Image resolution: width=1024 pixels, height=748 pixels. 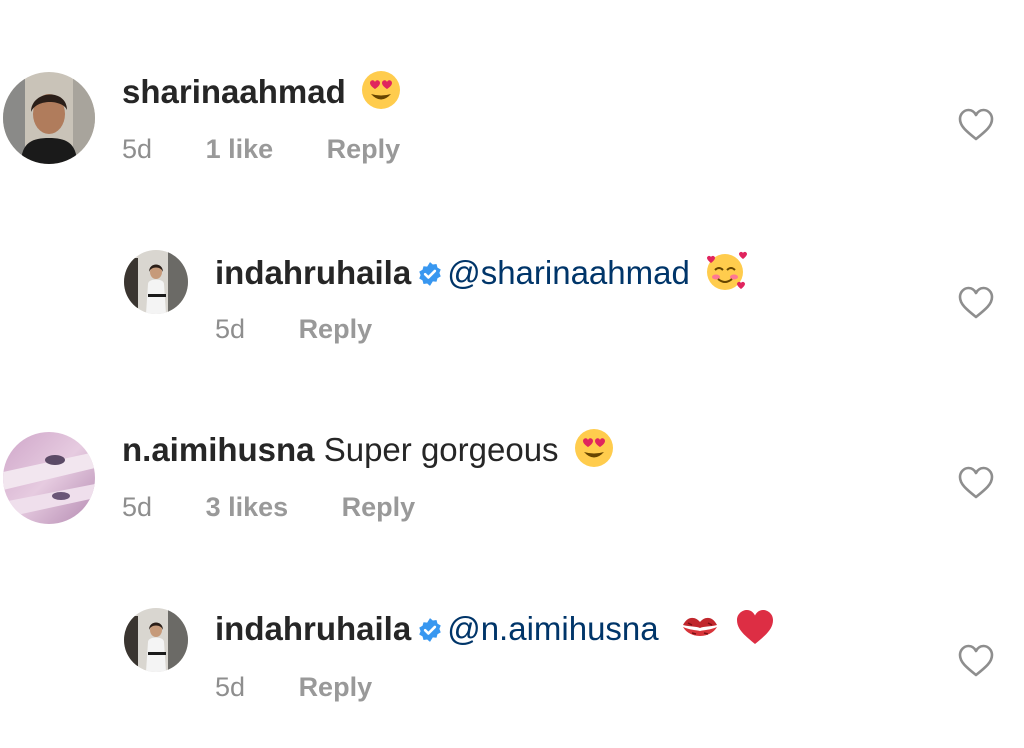 What do you see at coordinates (441, 450) in the screenshot?
I see `comment-text: Super gorgeous` at bounding box center [441, 450].